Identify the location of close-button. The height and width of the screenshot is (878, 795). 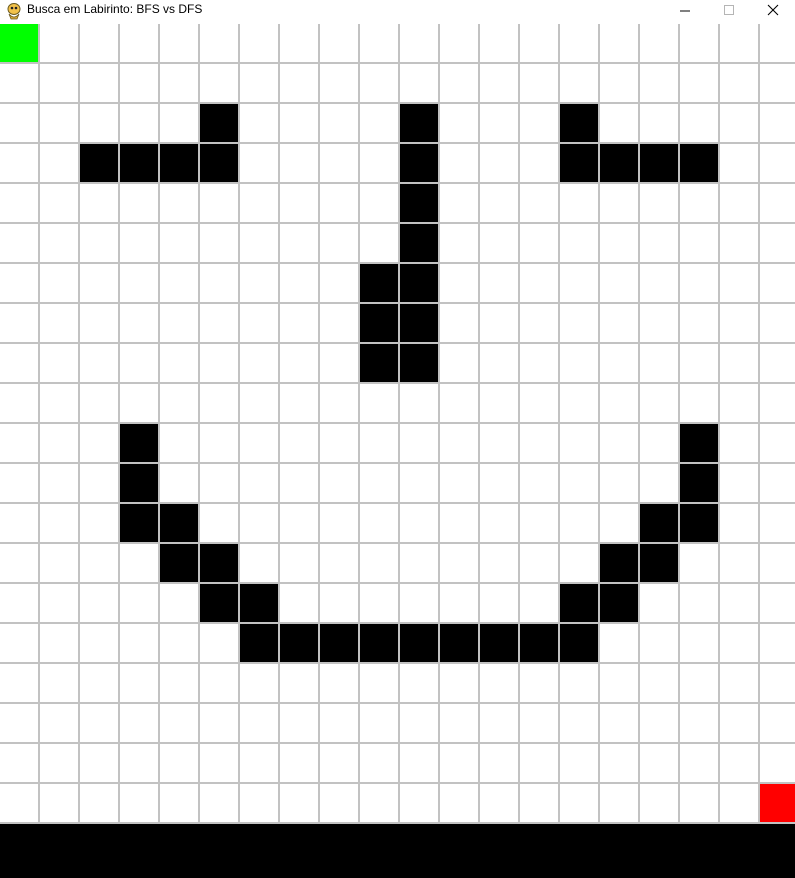
(772, 12).